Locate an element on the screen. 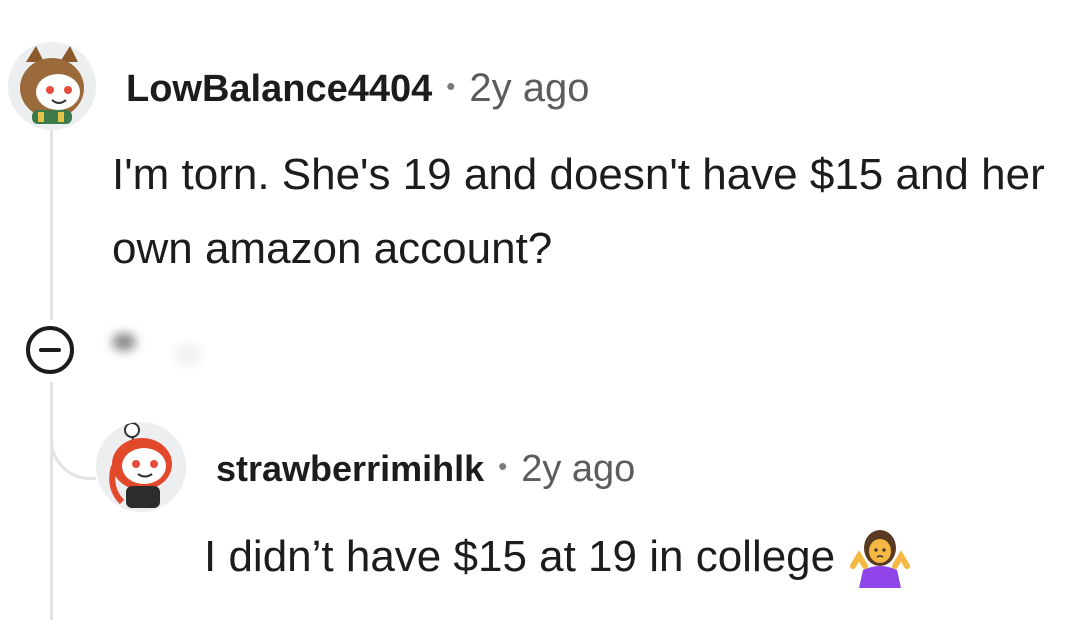 This screenshot has width=1080, height=620. comment-meta: LowBalance4404 • 2y ago is located at coordinates (357, 88).